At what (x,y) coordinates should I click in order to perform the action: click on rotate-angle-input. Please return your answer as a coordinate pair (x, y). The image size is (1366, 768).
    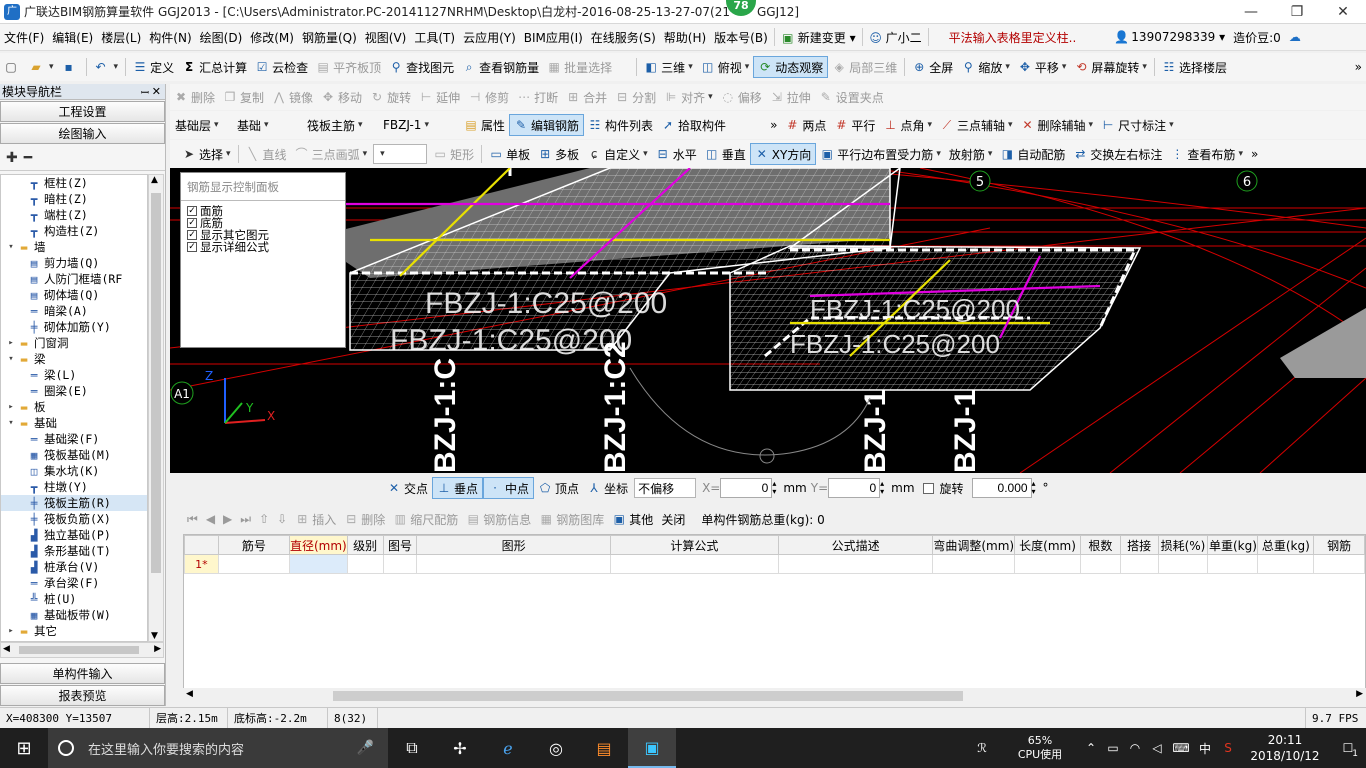
    Looking at the image, I should click on (1001, 488).